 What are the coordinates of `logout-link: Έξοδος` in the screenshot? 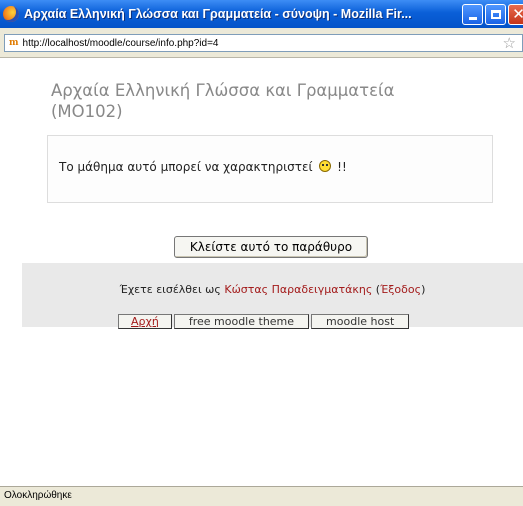 It's located at (400, 289).